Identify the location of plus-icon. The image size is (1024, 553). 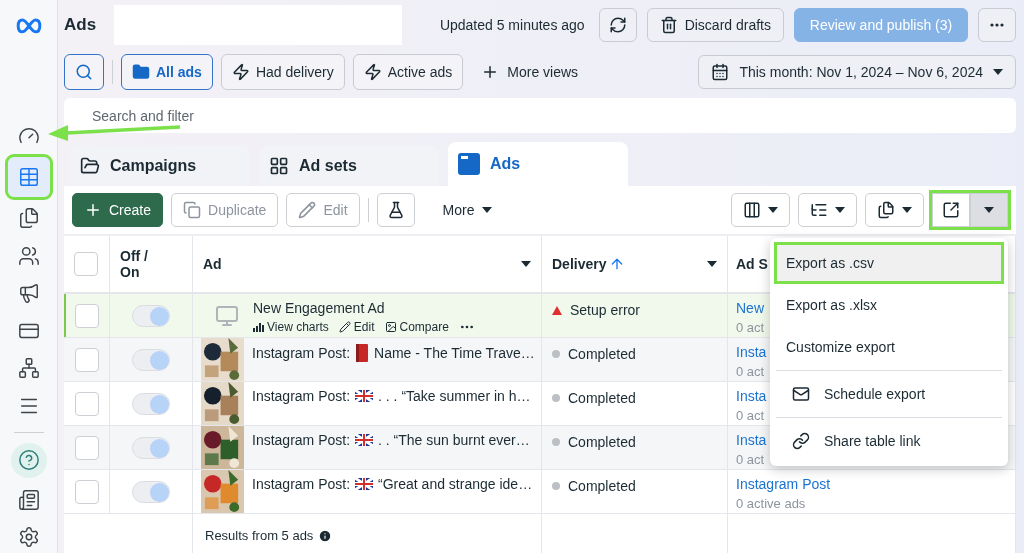
(93, 210).